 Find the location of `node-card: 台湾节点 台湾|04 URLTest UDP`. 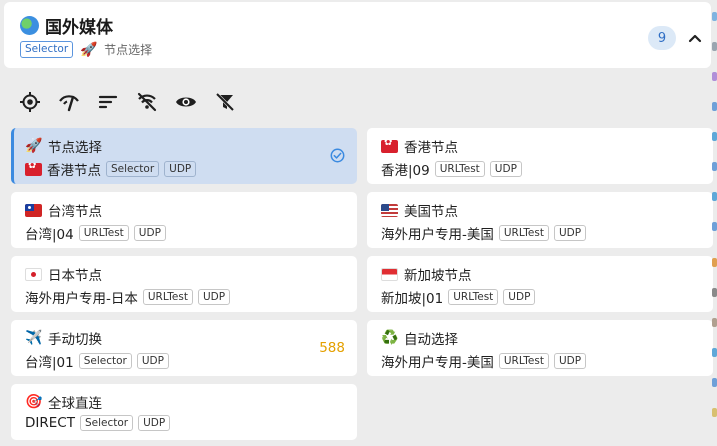

node-card: 台湾节点 台湾|04 URLTest UDP is located at coordinates (184, 220).